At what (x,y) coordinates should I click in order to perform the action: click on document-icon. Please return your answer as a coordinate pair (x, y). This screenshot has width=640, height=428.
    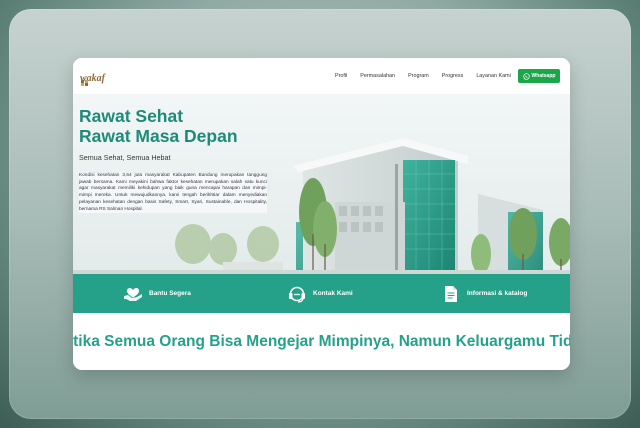
    Looking at the image, I should click on (451, 293).